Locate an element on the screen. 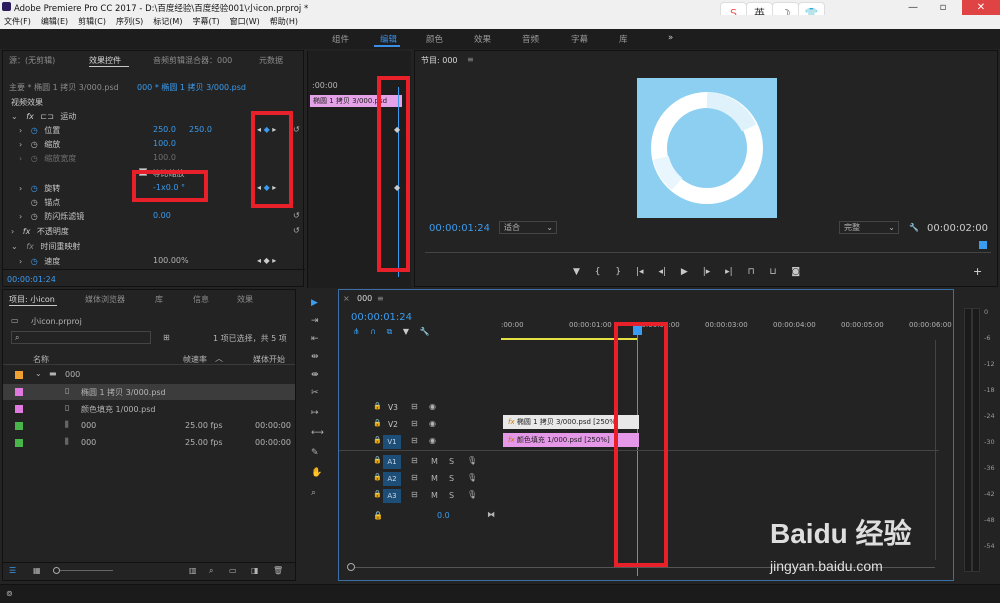  workspace-effects: 效果 is located at coordinates (482, 39).